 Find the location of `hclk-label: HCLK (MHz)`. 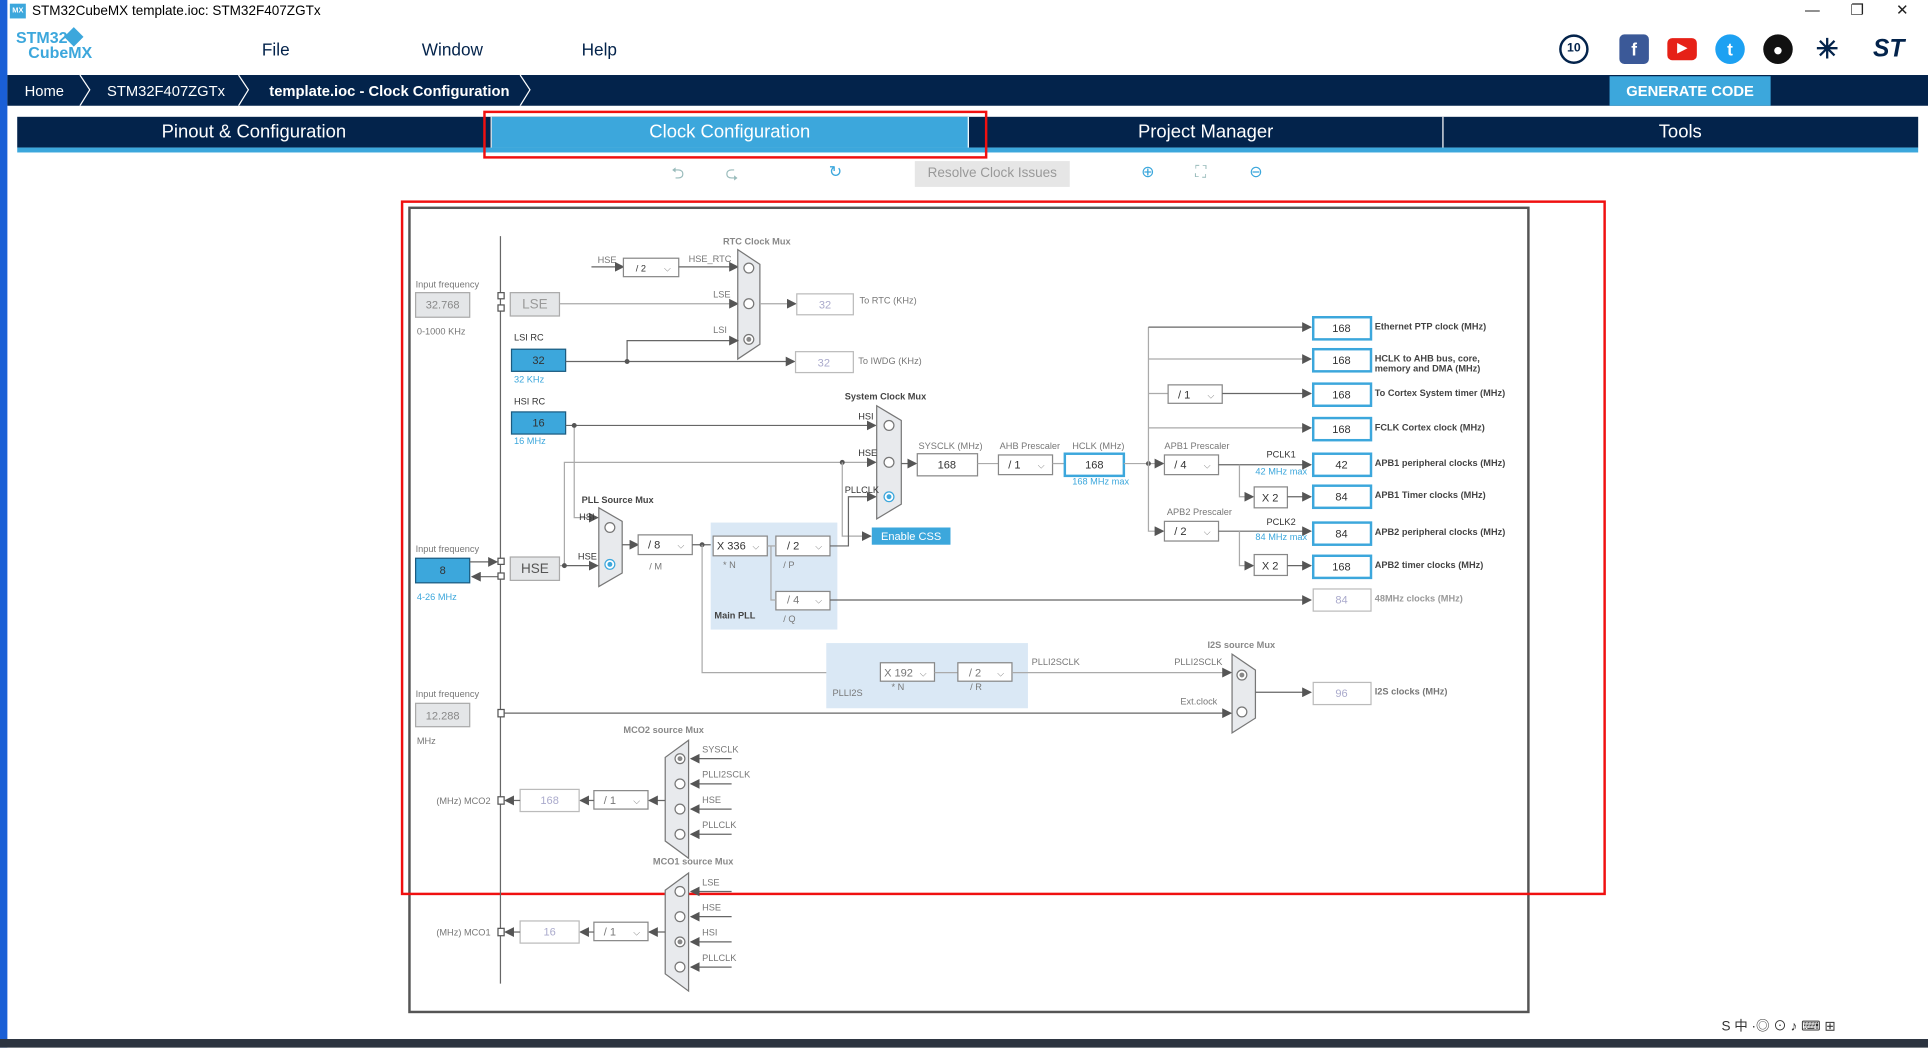

hclk-label: HCLK (MHz) is located at coordinates (1098, 446).